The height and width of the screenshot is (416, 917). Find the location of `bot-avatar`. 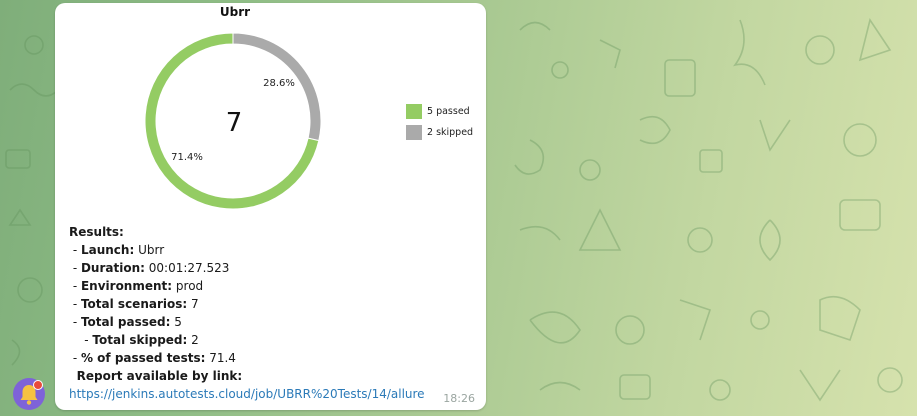

bot-avatar is located at coordinates (29, 394).